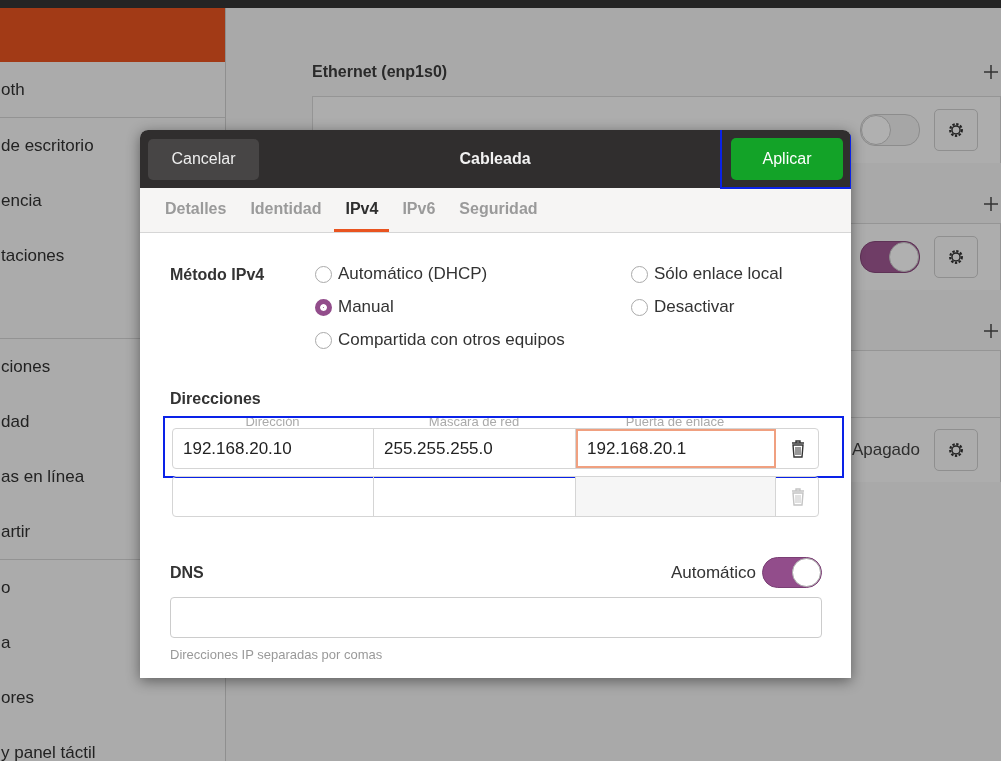  Describe the element at coordinates (380, 72) in the screenshot. I see `section-title: Ethernet (enp1s0)` at that location.